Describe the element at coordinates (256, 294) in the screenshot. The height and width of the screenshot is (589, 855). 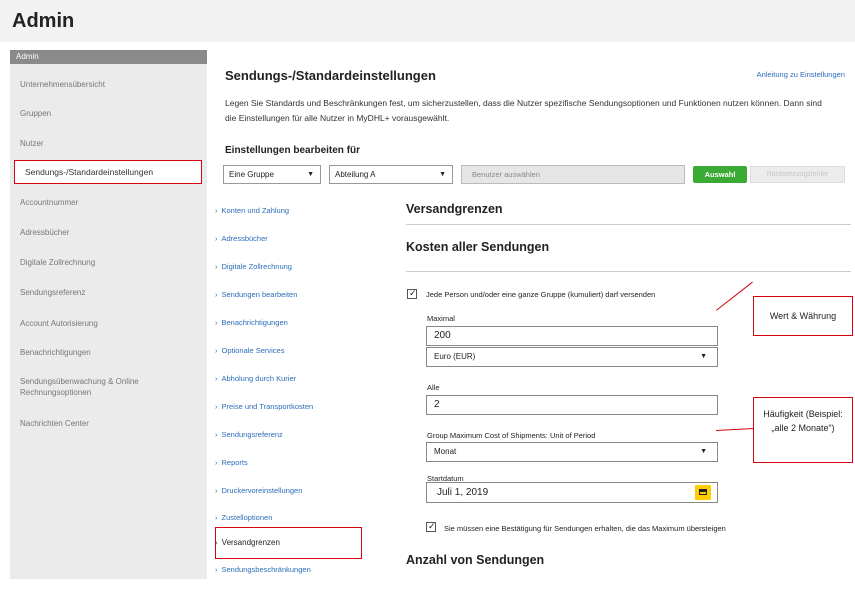
I see `subnav-item-edit-shipments: › Sendungen bearbeiten` at that location.